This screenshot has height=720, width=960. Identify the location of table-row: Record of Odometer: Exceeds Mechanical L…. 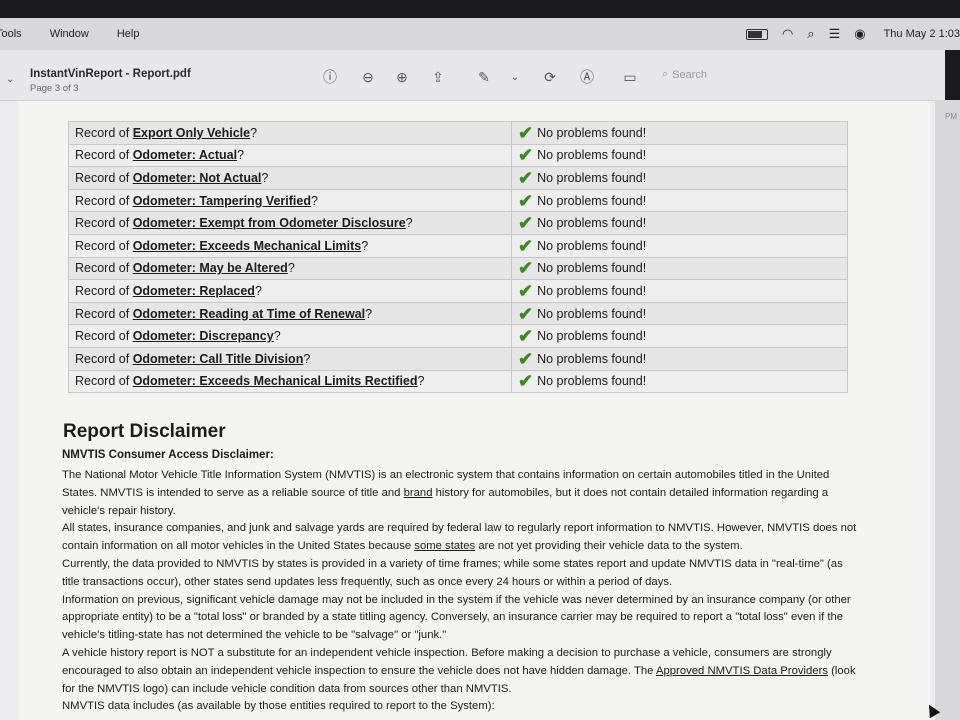
(458, 245).